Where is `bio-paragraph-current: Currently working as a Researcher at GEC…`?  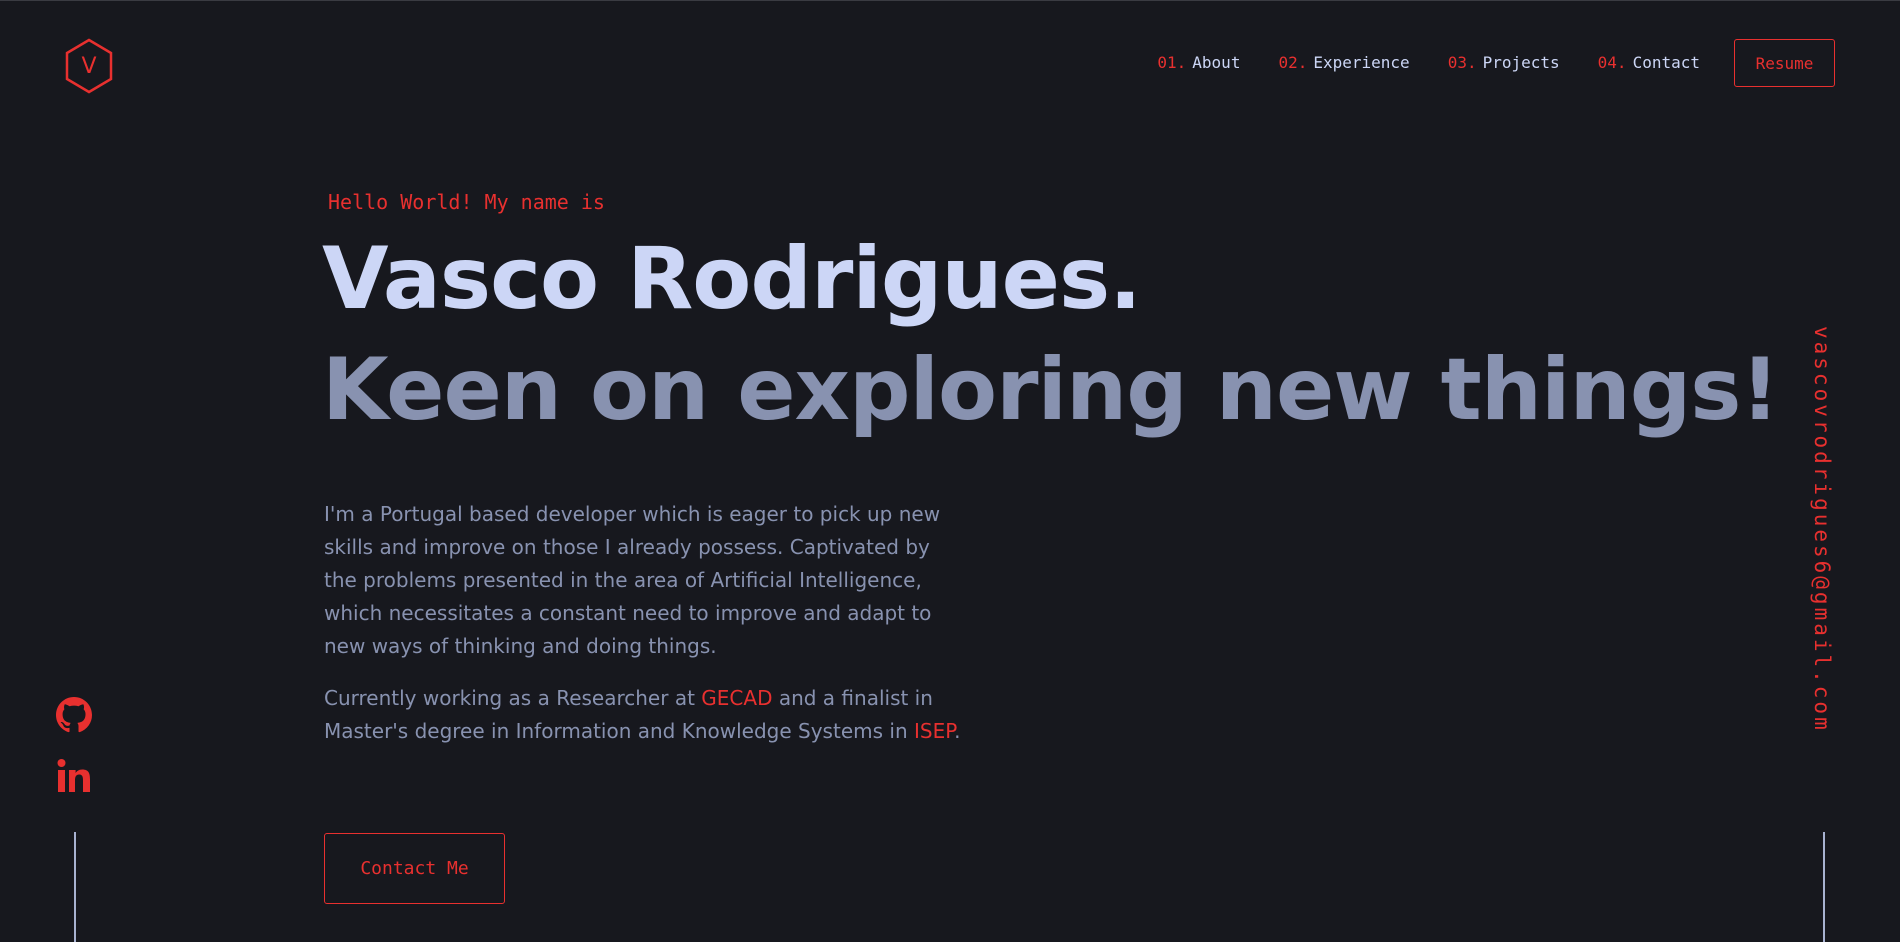 bio-paragraph-current: Currently working as a Researcher at GEC… is located at coordinates (644, 715).